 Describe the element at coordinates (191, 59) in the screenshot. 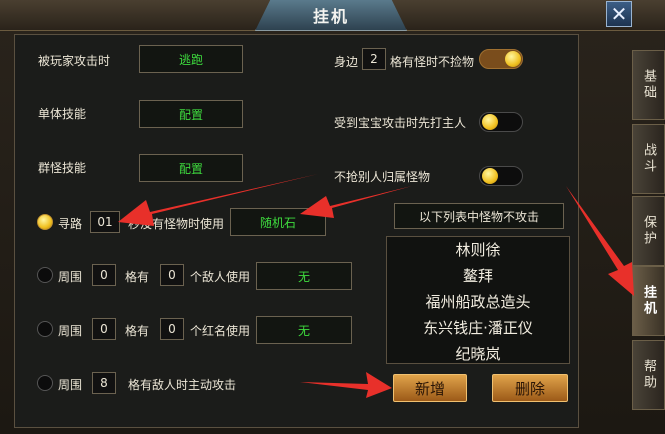

I see `attacked-by-player-select: 逃跑` at that location.